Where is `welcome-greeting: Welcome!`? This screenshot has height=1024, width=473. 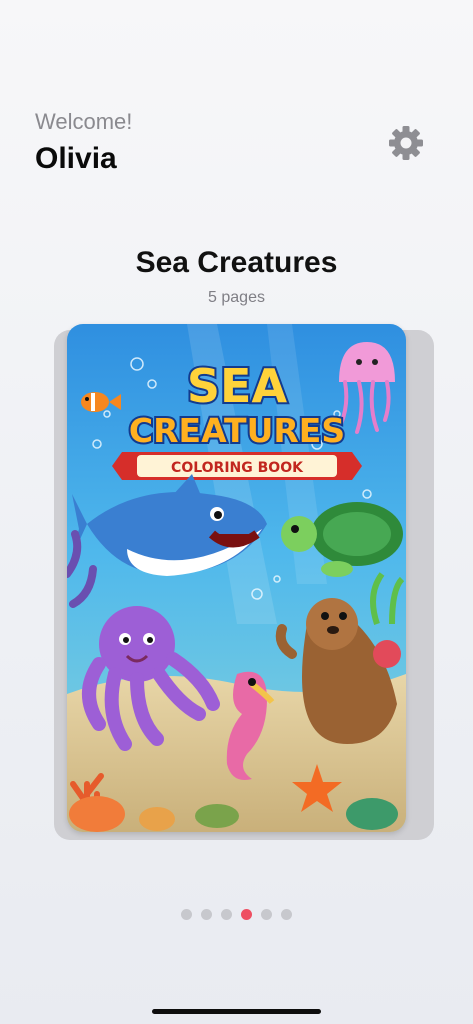
welcome-greeting: Welcome! is located at coordinates (84, 121).